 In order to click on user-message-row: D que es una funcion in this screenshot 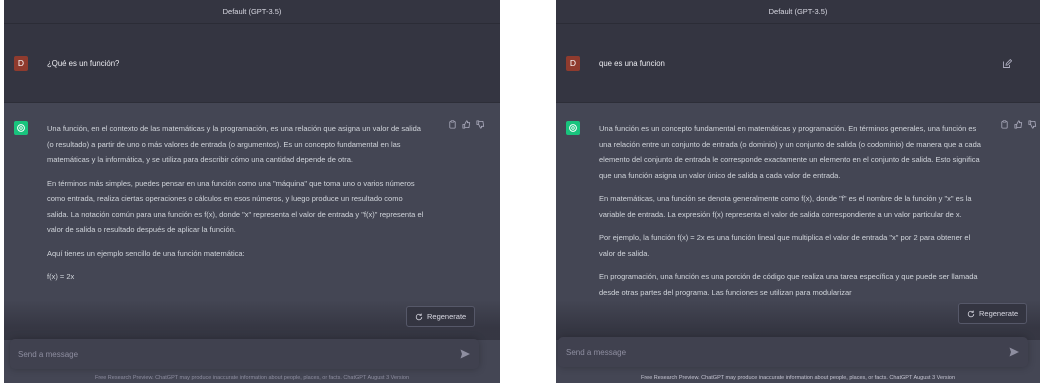, I will do `click(798, 63)`.